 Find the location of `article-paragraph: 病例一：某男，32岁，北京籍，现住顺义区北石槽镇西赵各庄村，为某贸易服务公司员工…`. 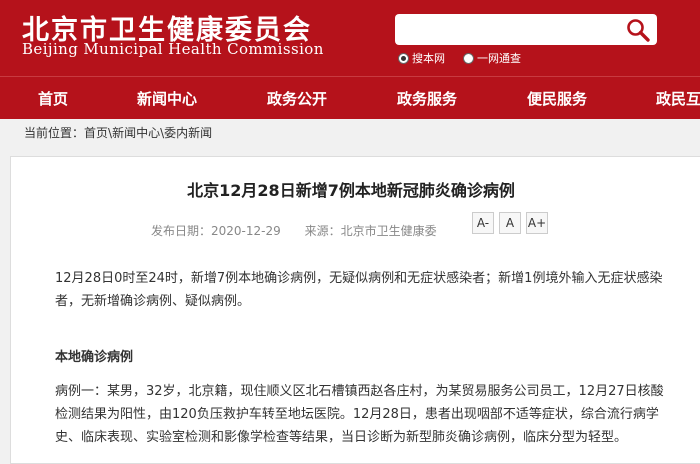

article-paragraph: 病例一：某男，32岁，北京籍，现住顺义区北石槽镇西赵各庄村，为某贸易服务公司员工… is located at coordinates (359, 414).